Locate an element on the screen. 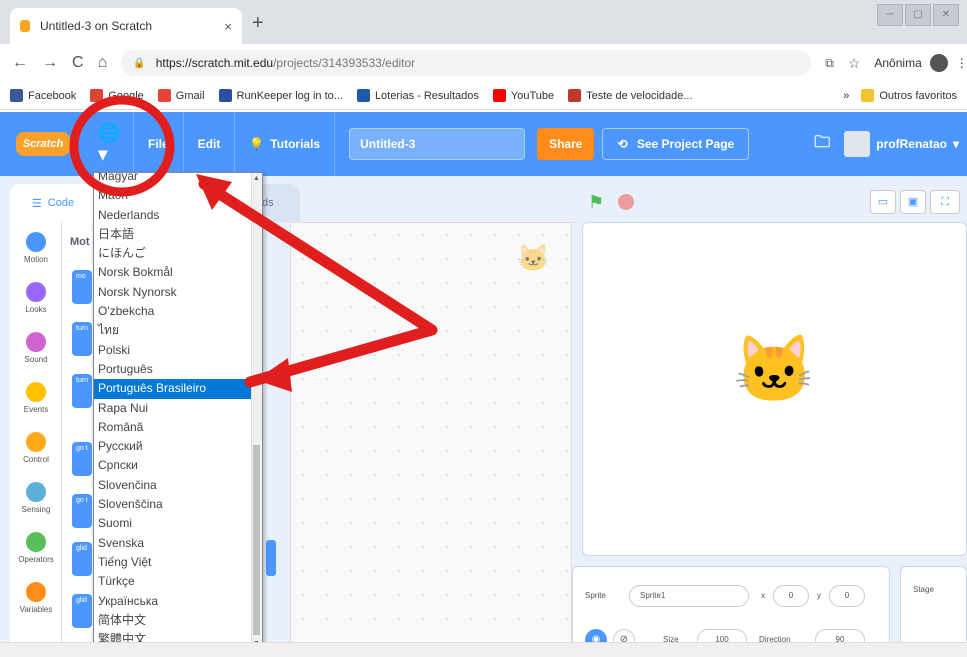 The height and width of the screenshot is (657, 967). scratch-logo: Scratch is located at coordinates (43, 144).